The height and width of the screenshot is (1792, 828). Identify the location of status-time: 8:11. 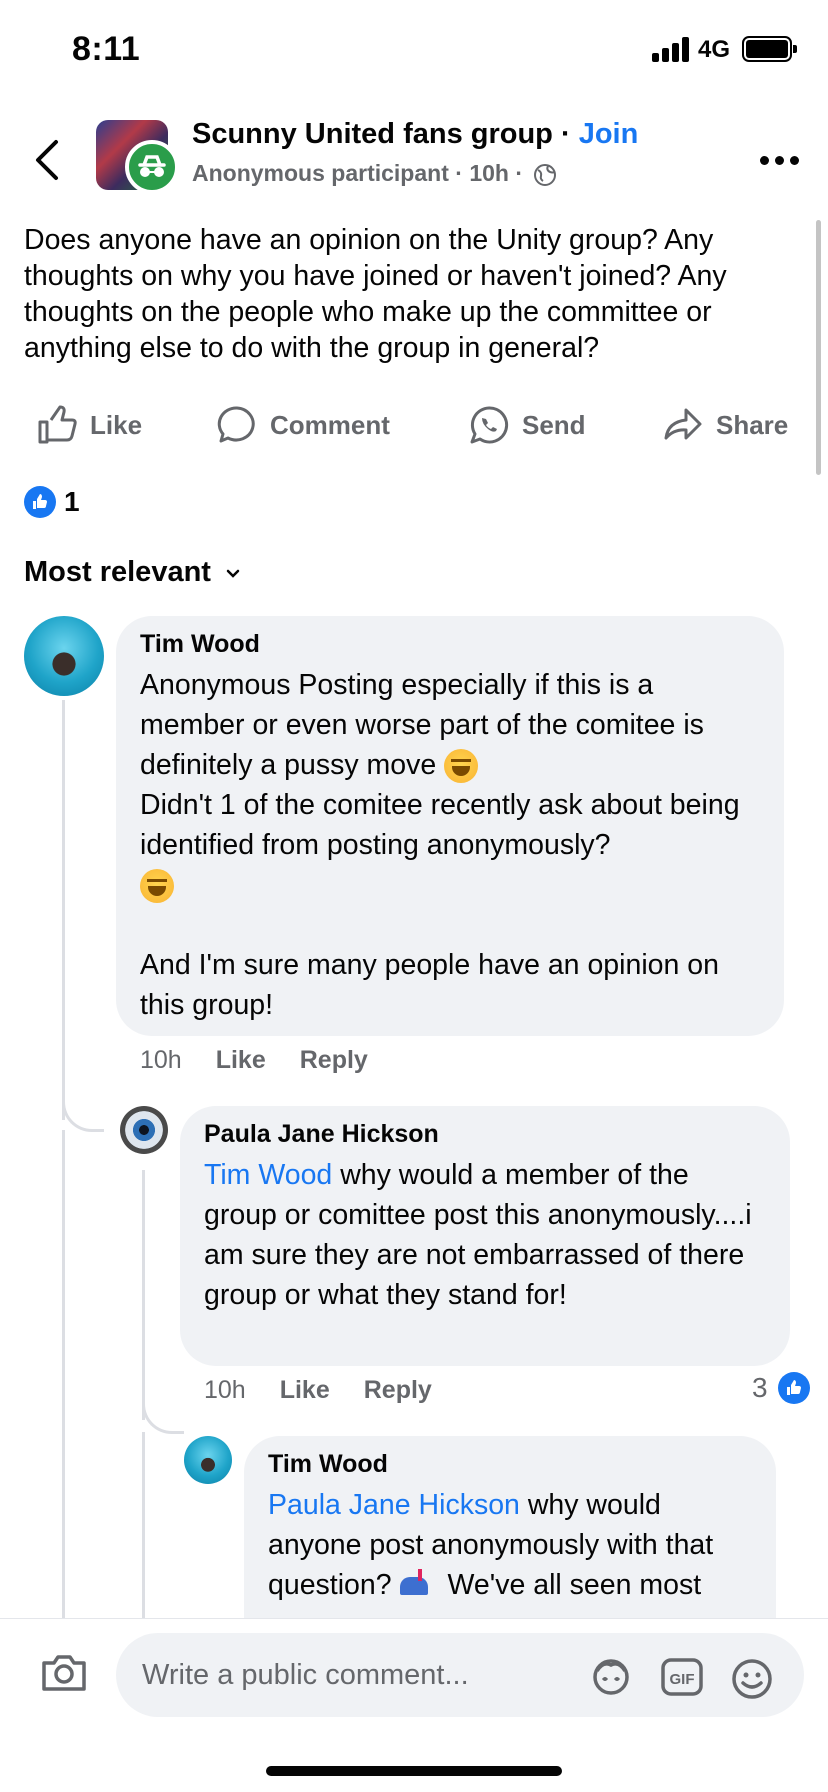
(106, 49).